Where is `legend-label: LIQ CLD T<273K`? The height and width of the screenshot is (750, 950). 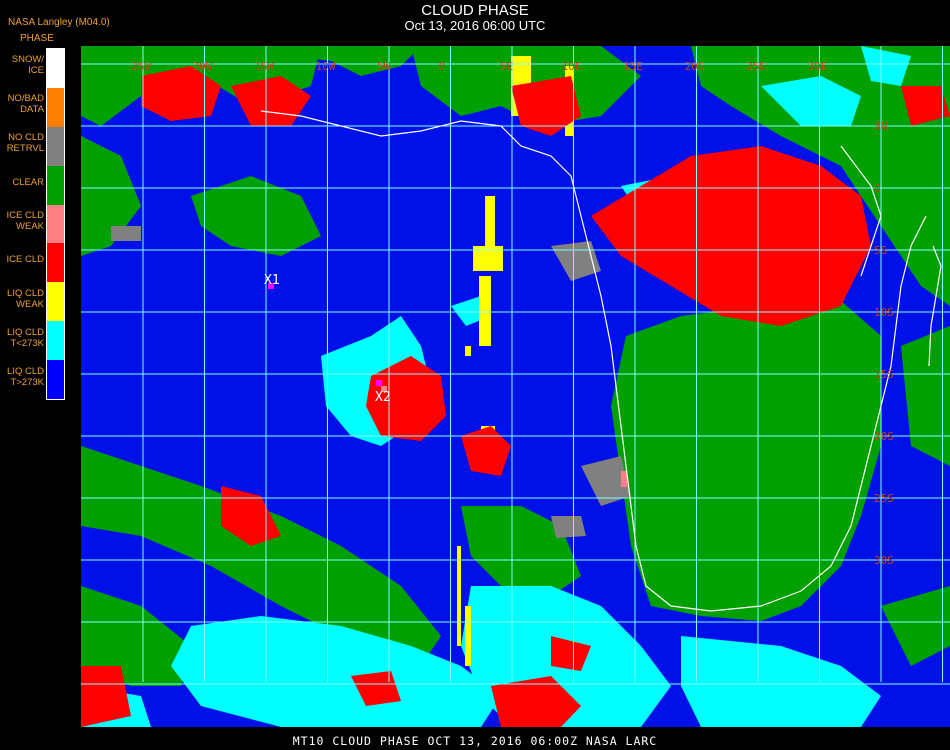 legend-label: LIQ CLD T<273K is located at coordinates (25, 337).